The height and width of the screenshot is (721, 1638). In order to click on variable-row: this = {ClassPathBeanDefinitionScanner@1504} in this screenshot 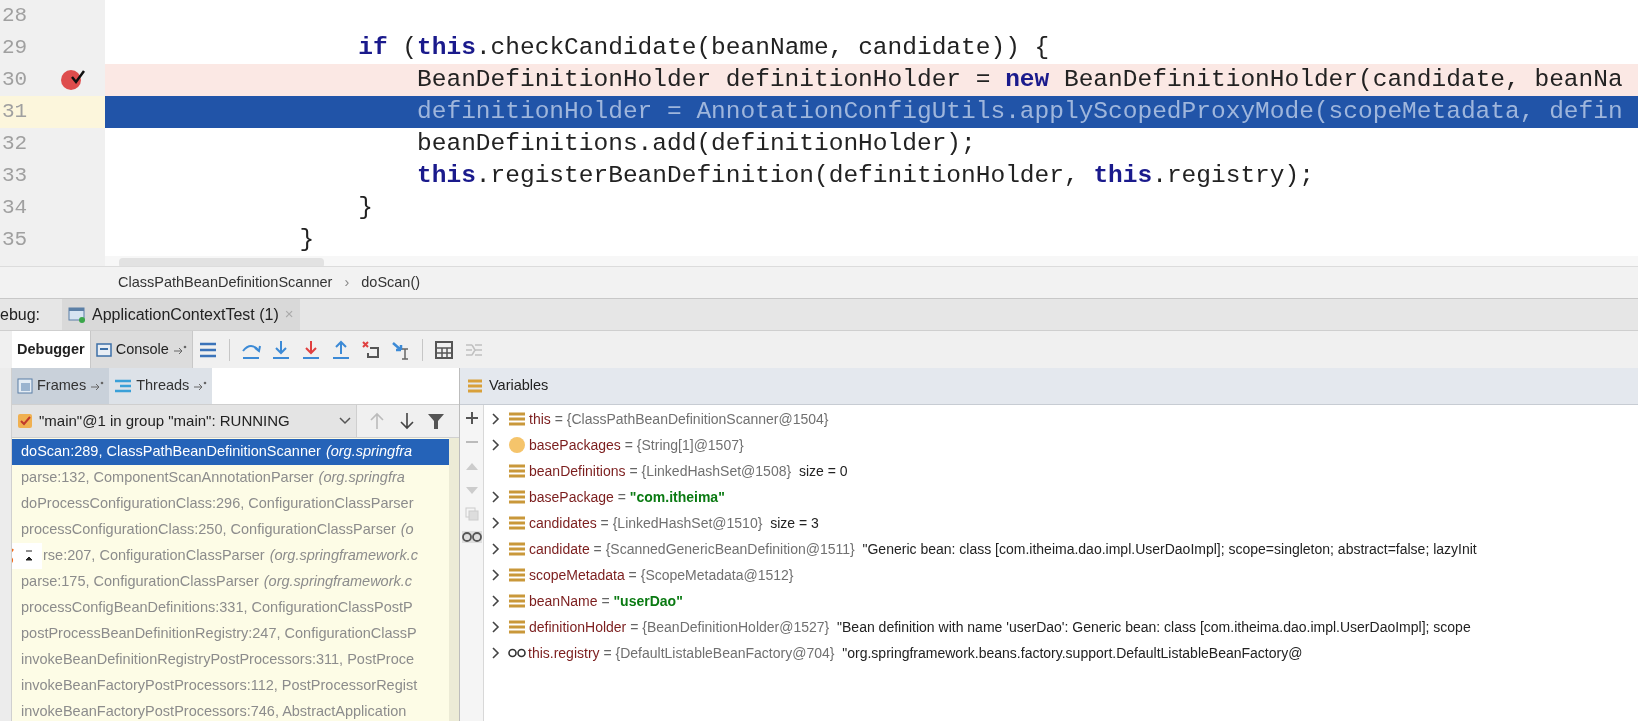, I will do `click(679, 419)`.